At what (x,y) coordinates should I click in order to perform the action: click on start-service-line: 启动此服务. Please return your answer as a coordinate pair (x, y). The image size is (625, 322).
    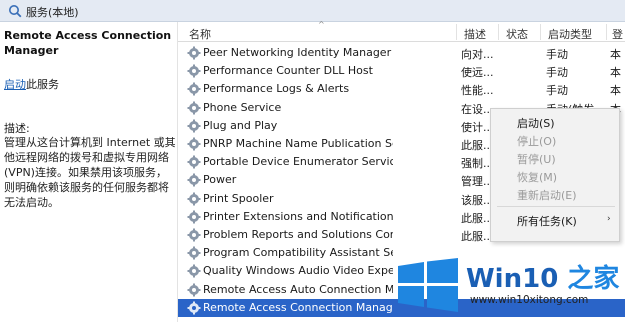
    Looking at the image, I should click on (31, 84).